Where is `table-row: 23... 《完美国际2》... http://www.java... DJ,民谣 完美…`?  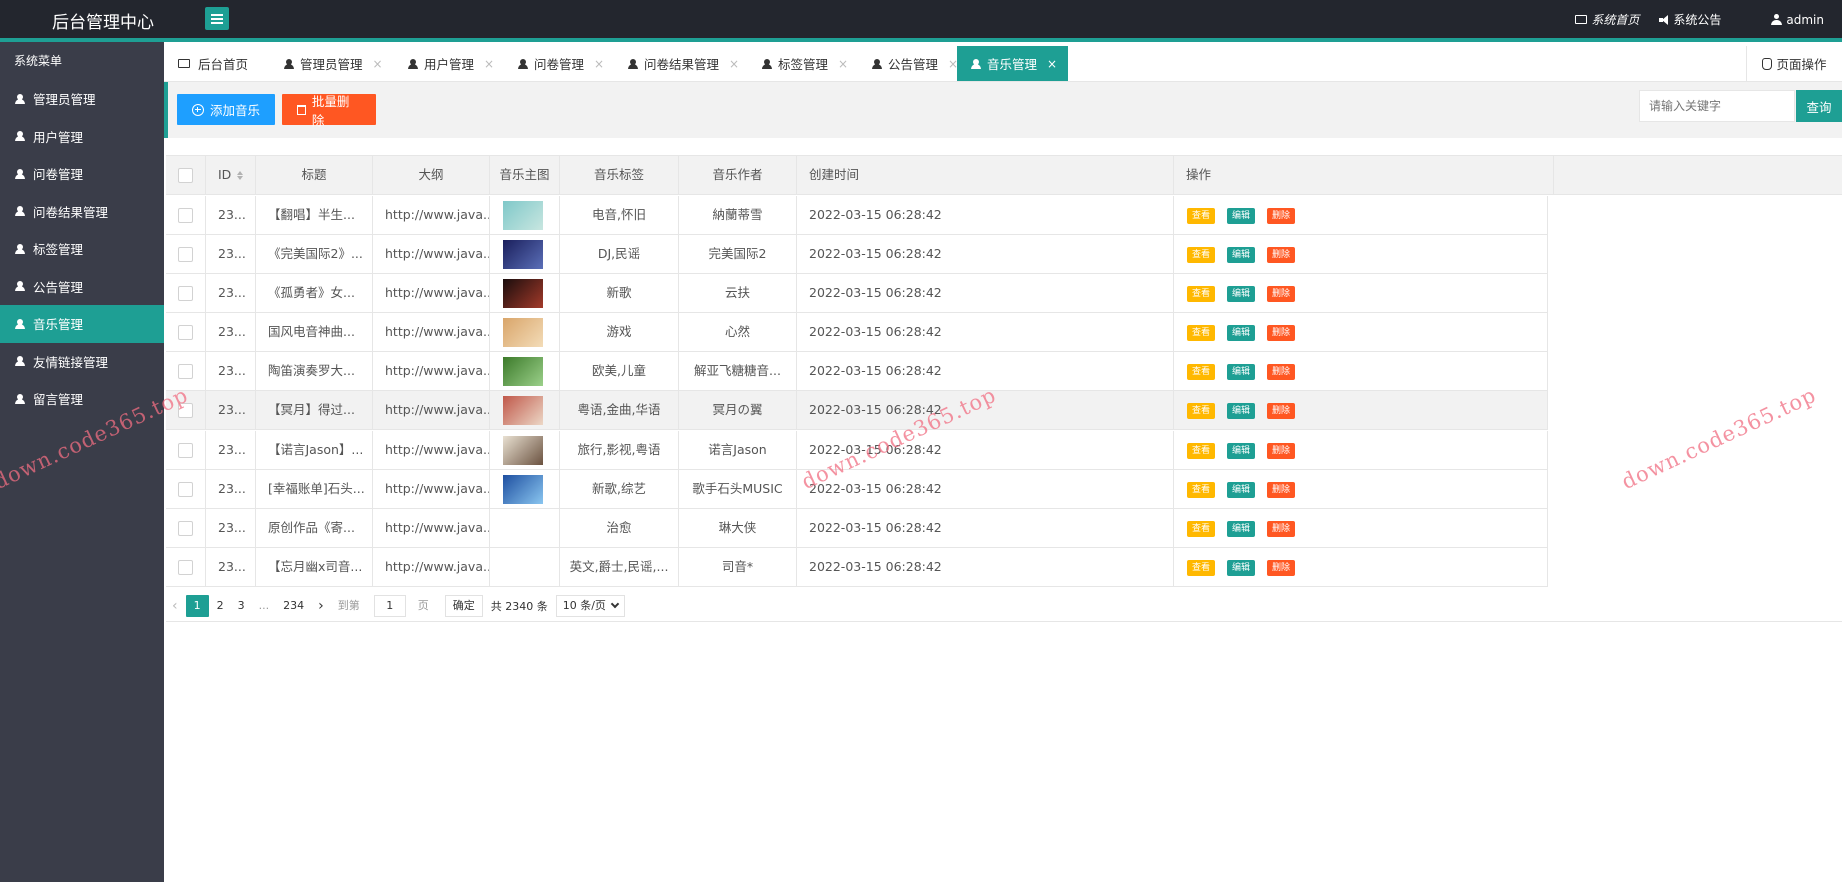 table-row: 23... 《完美国际2》... http://www.java... DJ,民谣 完美… is located at coordinates (857, 254).